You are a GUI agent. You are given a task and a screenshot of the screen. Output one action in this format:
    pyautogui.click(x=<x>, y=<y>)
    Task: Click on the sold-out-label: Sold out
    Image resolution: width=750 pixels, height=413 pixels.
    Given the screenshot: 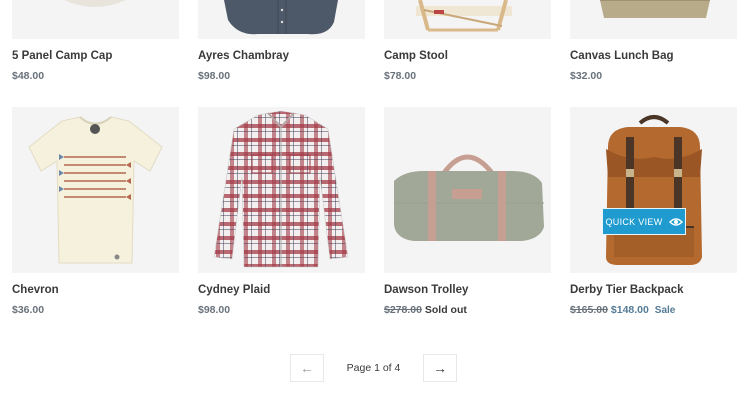 What is the action you would take?
    pyautogui.click(x=445, y=310)
    